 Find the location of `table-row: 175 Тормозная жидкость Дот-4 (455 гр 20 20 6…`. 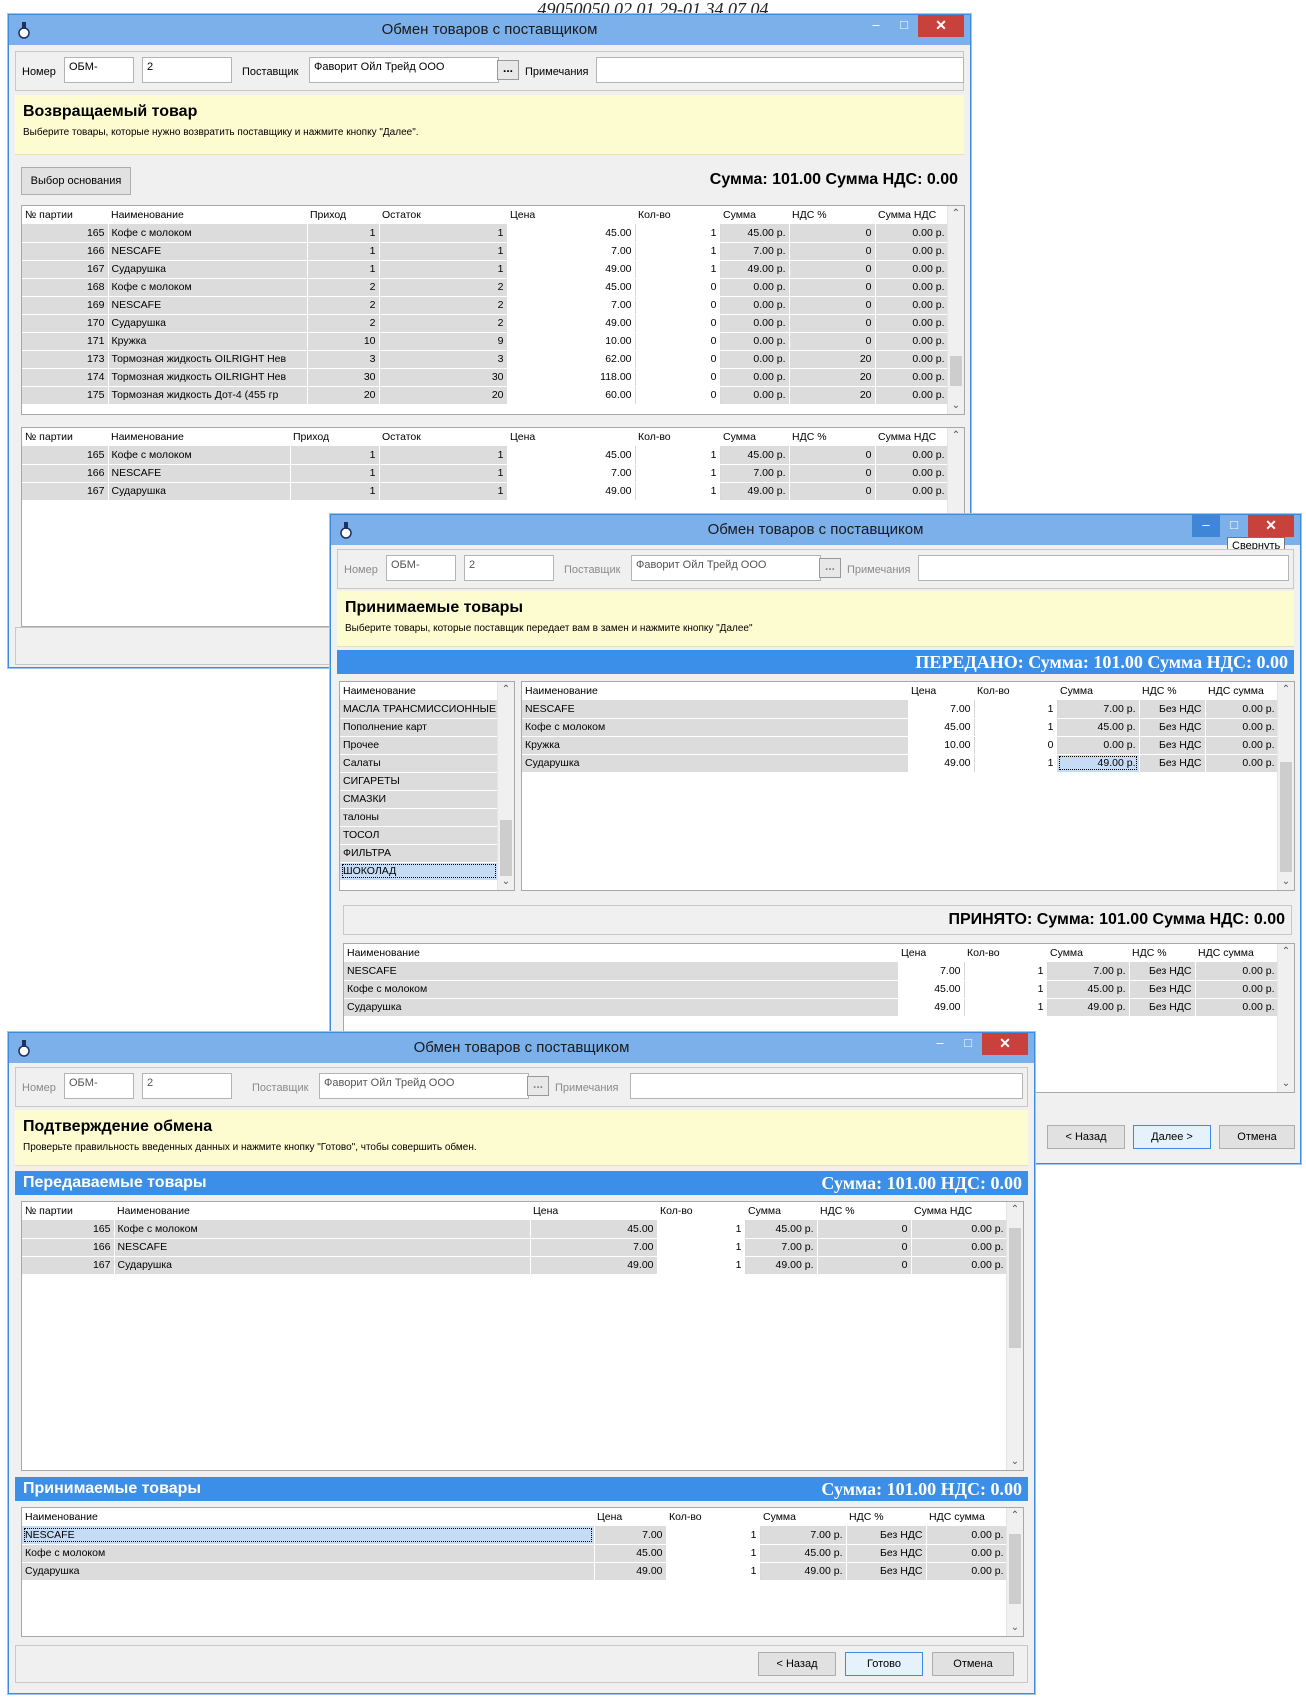

table-row: 175 Тормозная жидкость Дот-4 (455 гр 20 20 6… is located at coordinates (485, 395).